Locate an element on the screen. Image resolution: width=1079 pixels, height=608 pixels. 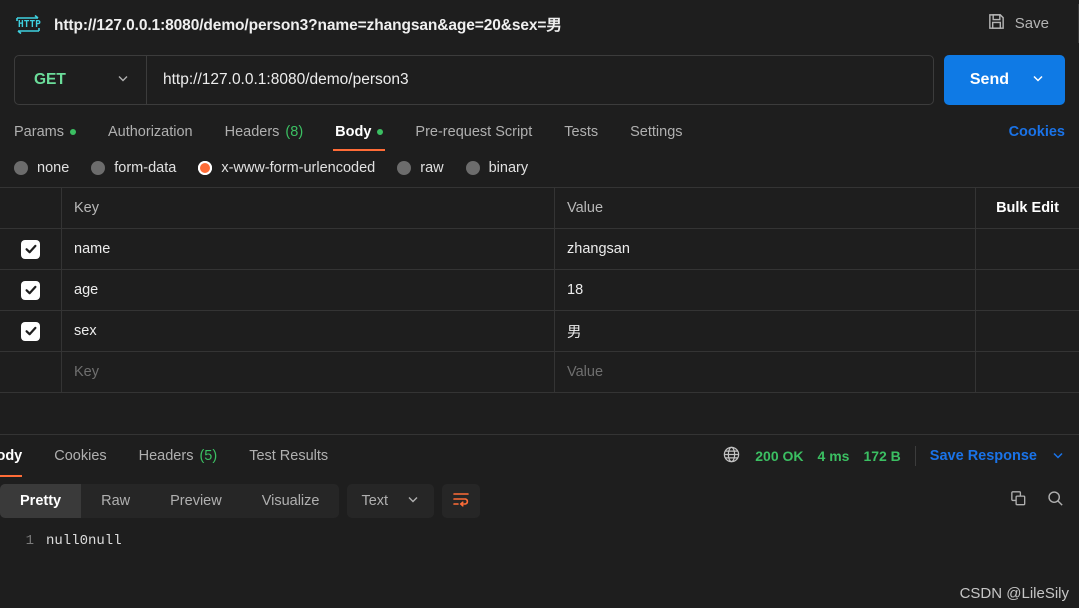
tab-label: Tests is located at coordinates (581, 132).